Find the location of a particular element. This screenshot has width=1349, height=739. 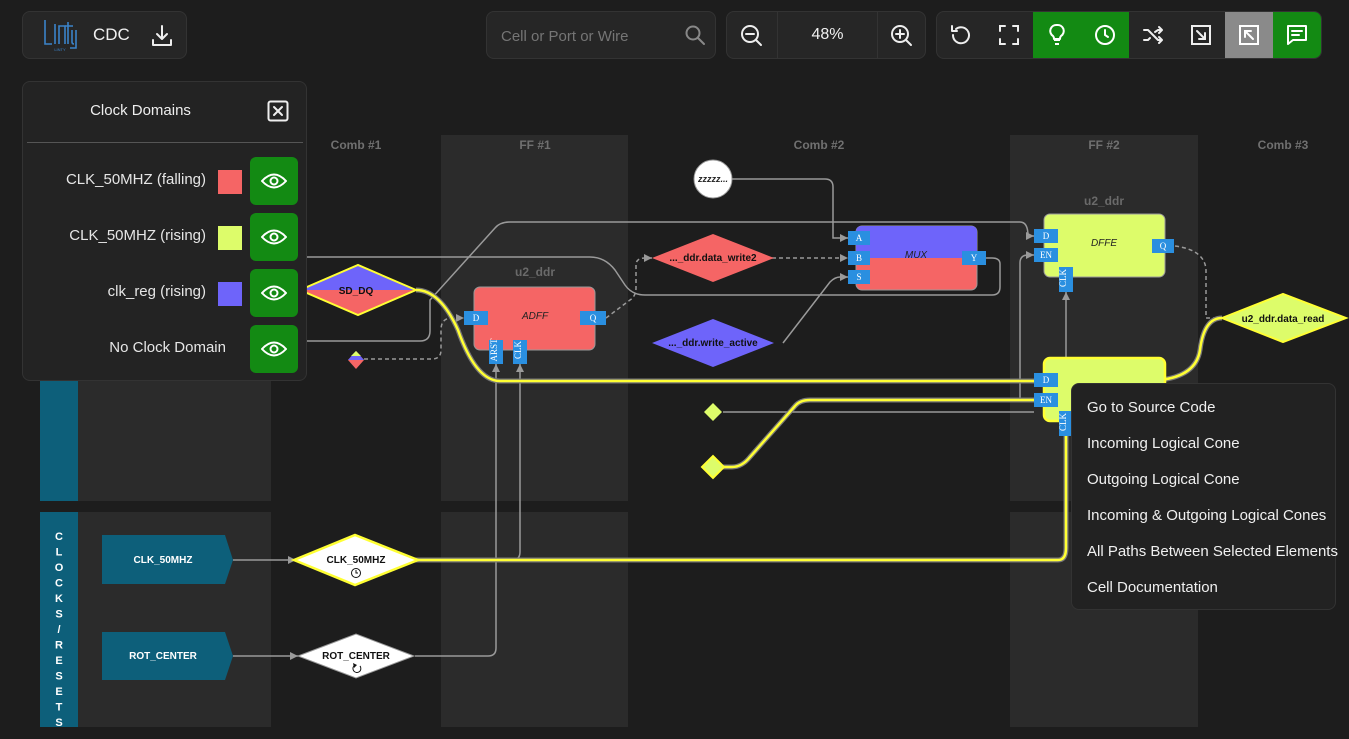

clock-domain-row: No Clock Domain is located at coordinates (165, 349).